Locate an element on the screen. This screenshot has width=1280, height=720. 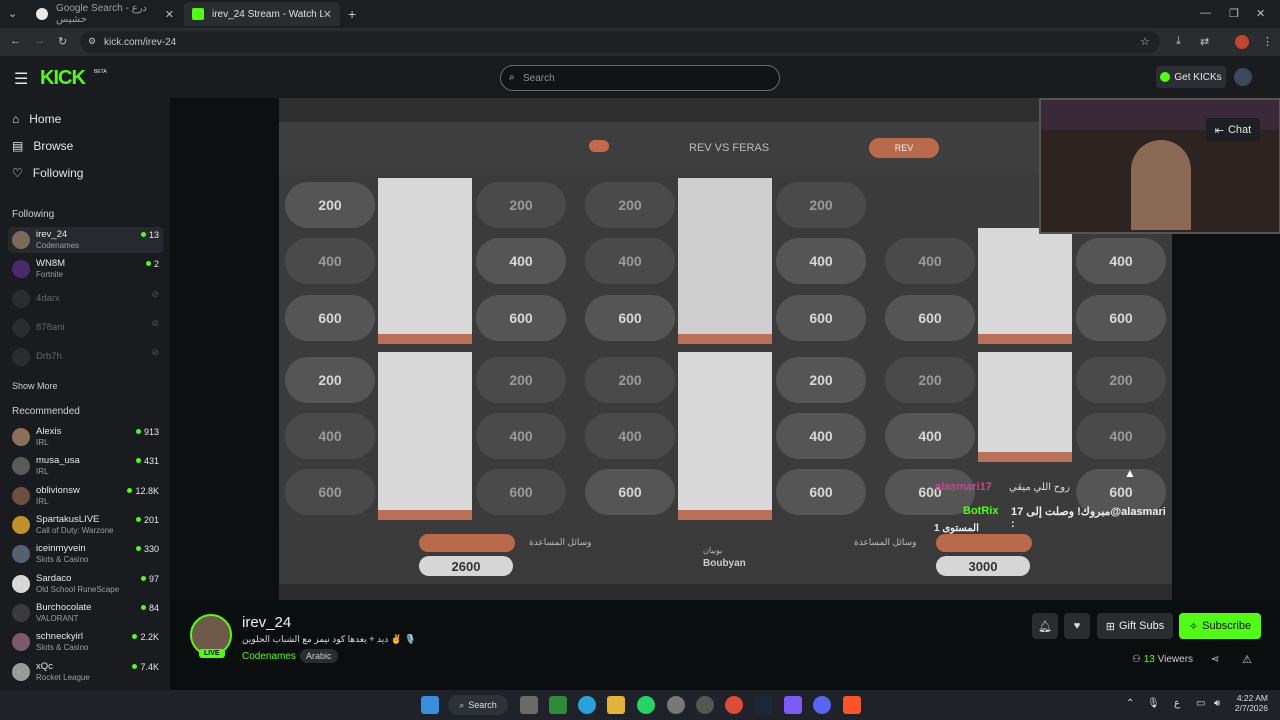
profile-avatar is located at coordinates (1242, 42).